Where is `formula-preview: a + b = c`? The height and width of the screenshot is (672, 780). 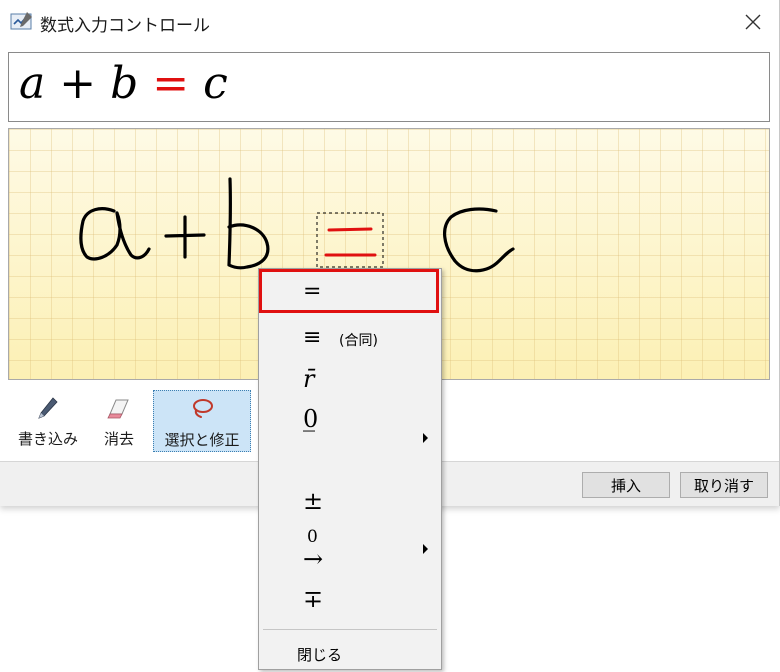
formula-preview: a + b = c is located at coordinates (389, 87).